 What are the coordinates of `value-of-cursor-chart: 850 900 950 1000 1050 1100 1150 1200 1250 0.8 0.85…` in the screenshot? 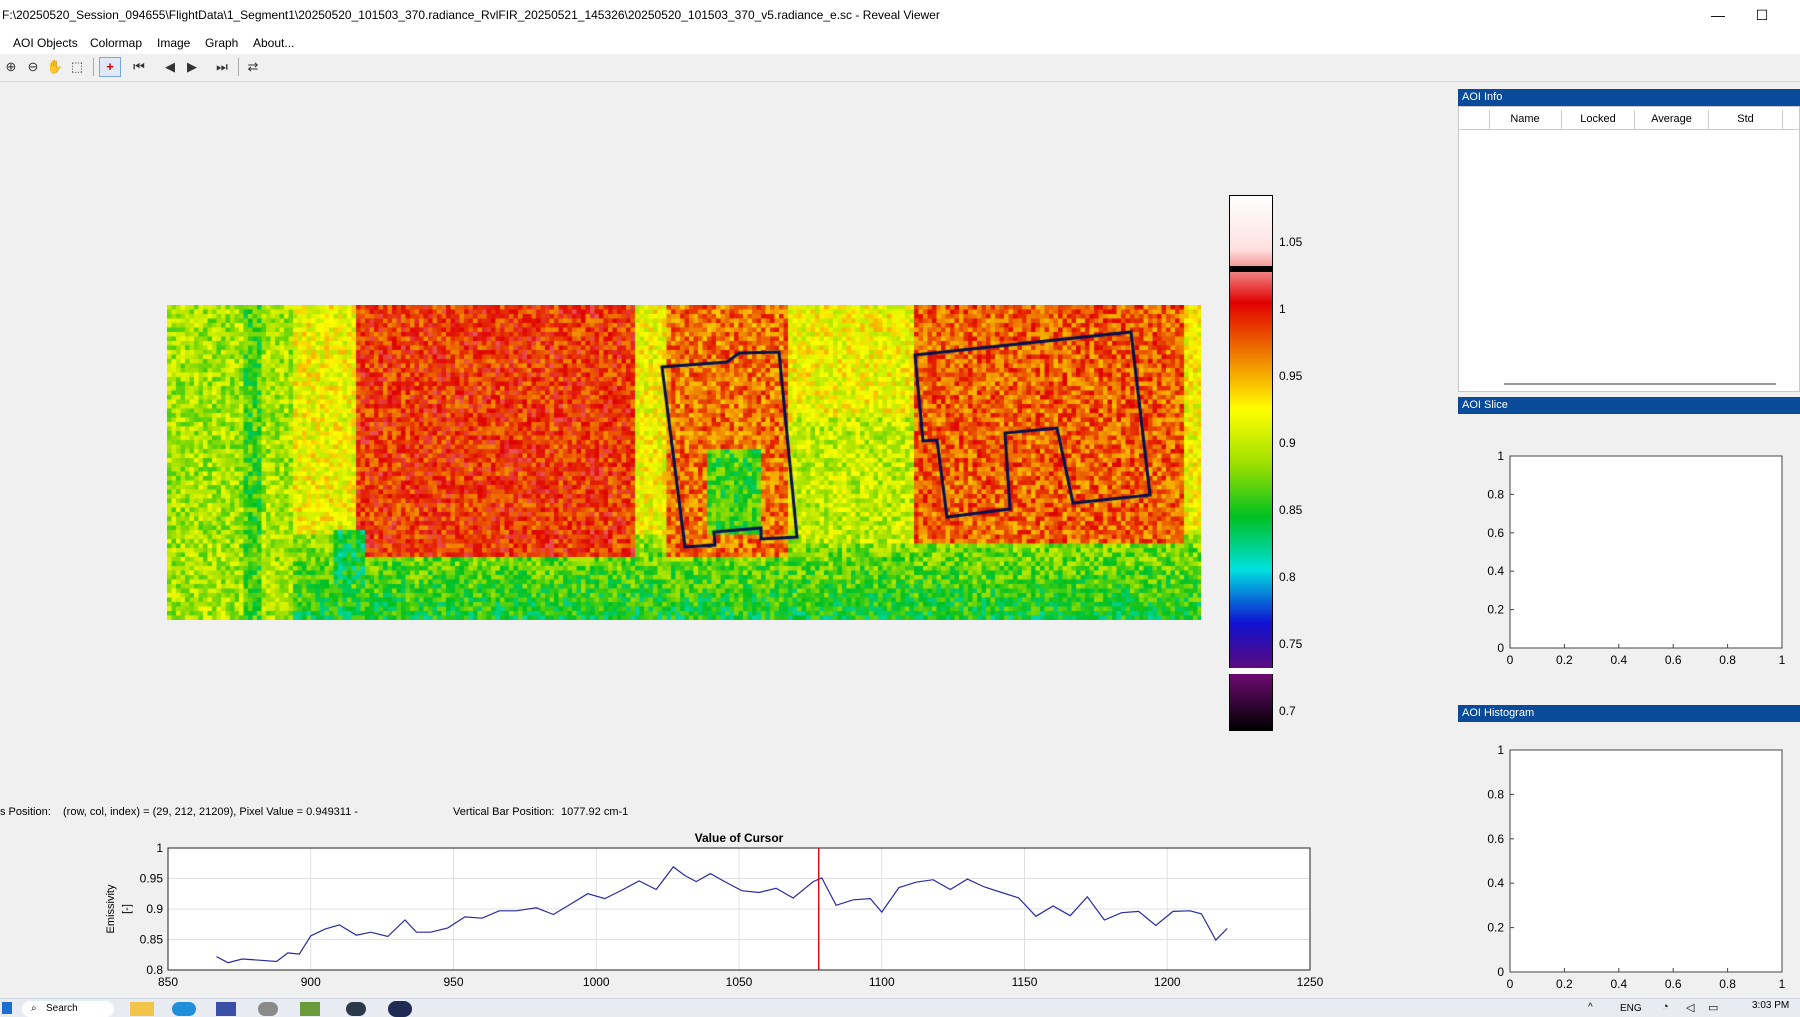 It's located at (700, 907).